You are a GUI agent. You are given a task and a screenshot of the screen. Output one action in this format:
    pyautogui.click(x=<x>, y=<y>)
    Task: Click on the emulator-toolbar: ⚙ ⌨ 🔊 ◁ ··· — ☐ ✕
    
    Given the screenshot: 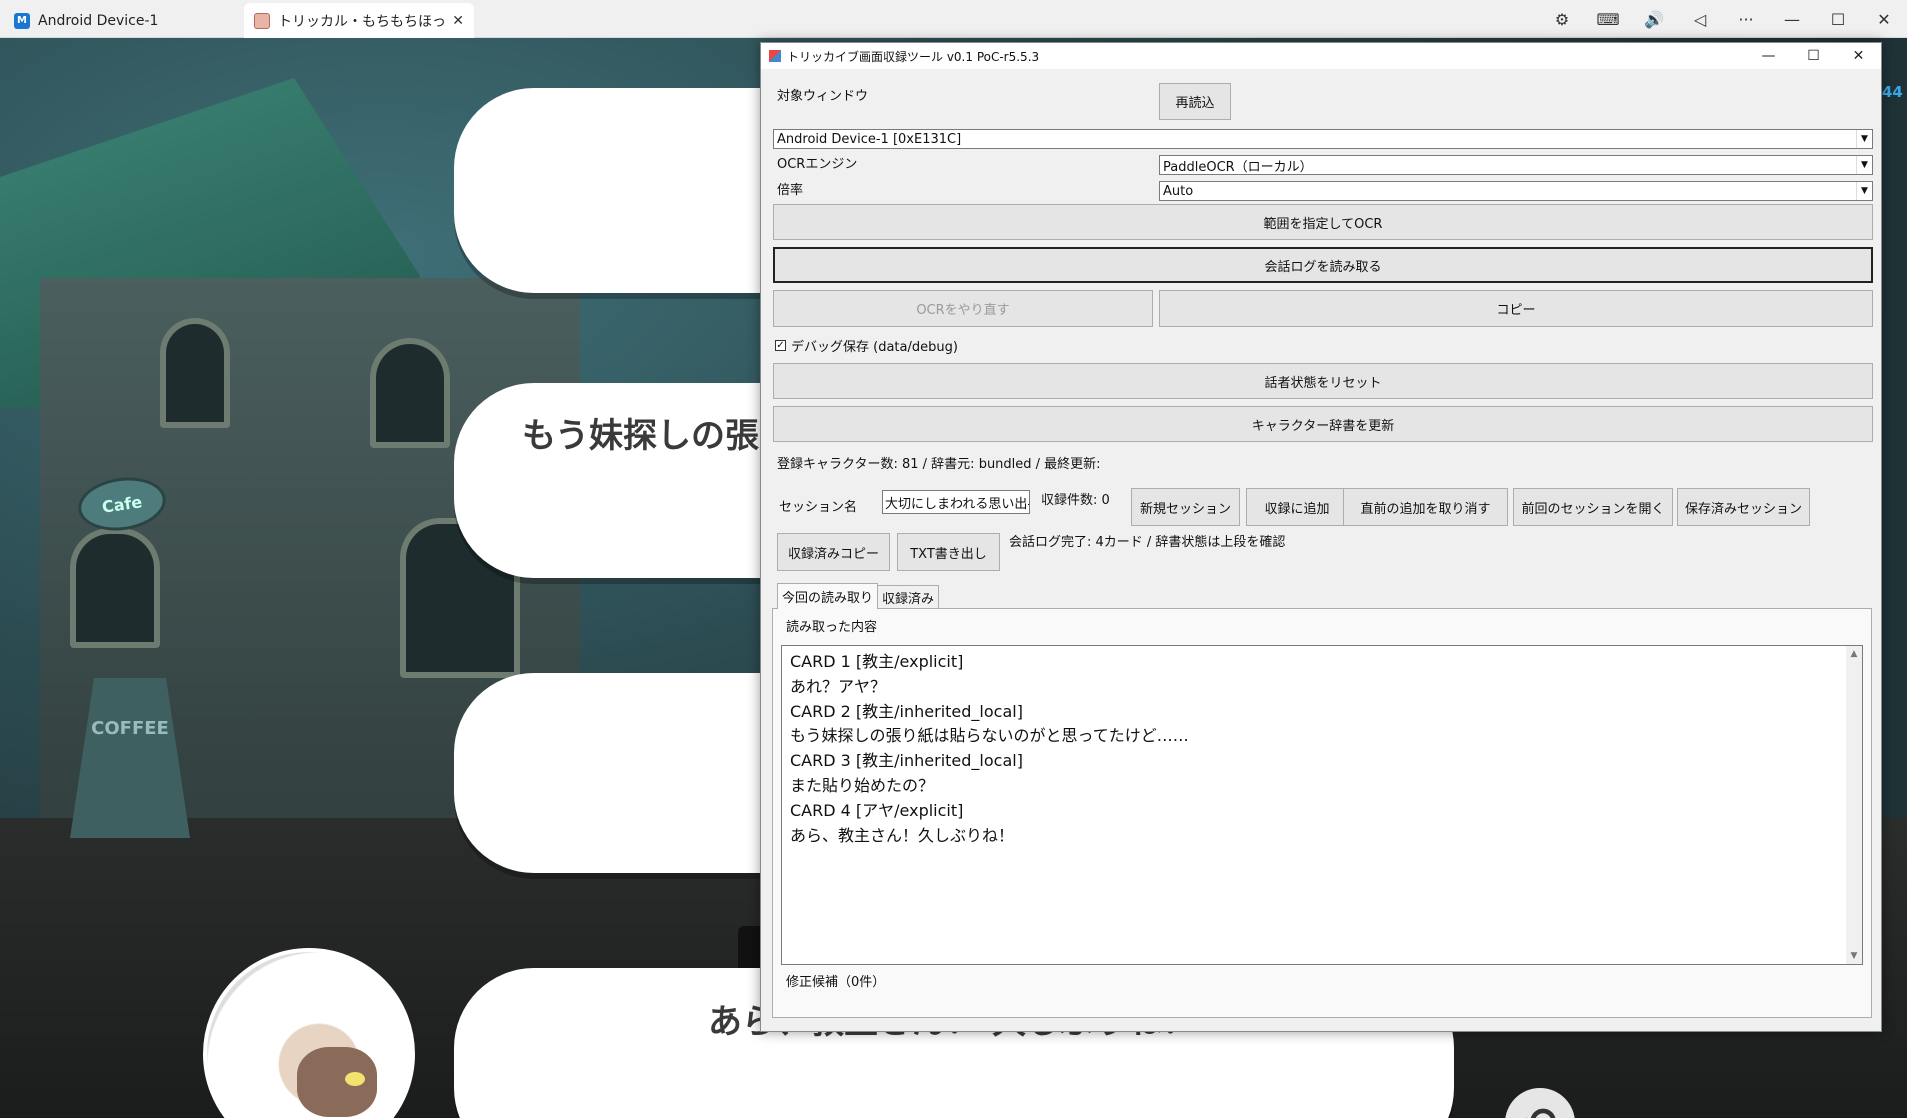 What is the action you would take?
    pyautogui.click(x=1723, y=19)
    